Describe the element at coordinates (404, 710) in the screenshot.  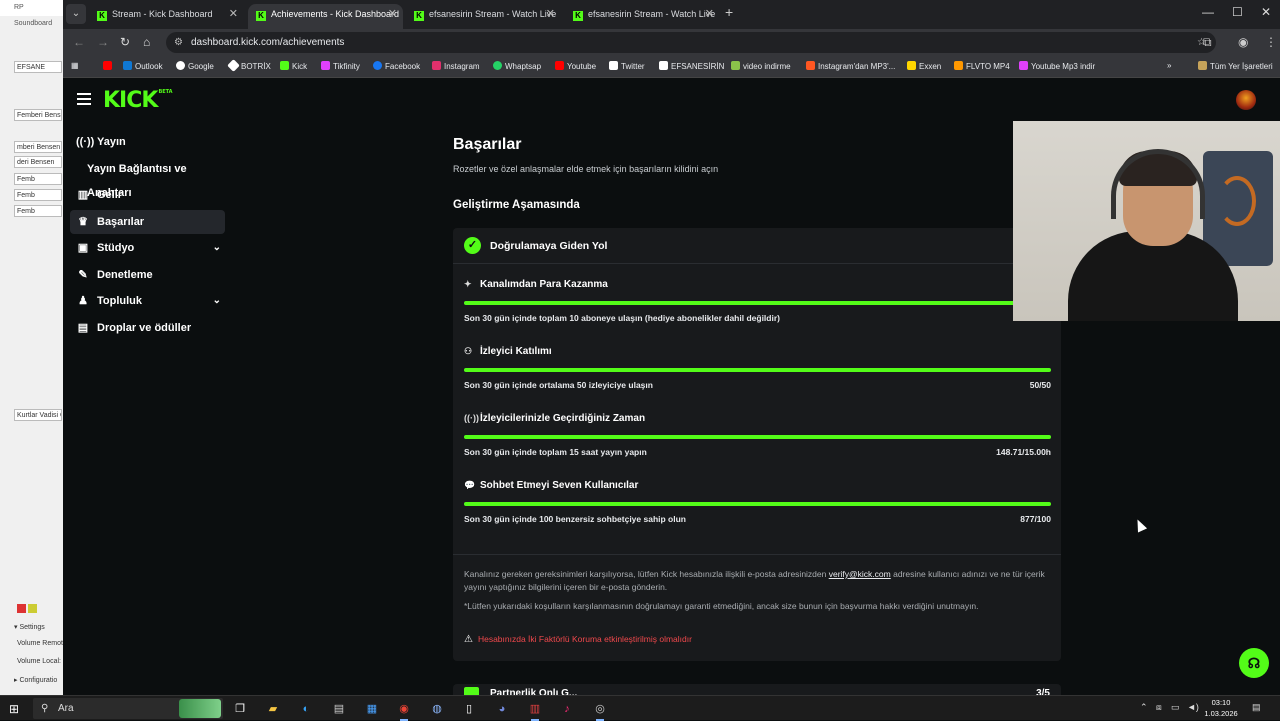
I see `chrome-icon: ◉` at that location.